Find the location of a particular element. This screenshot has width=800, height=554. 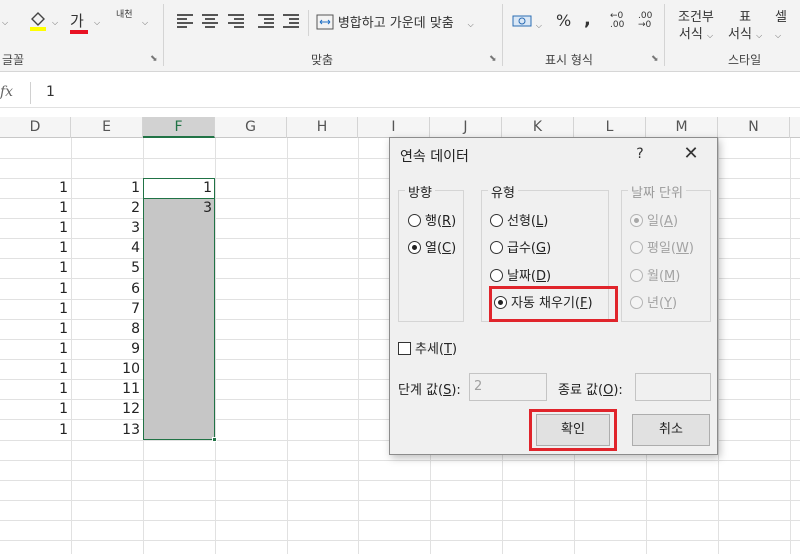

cell-e: 11 is located at coordinates (107, 389).